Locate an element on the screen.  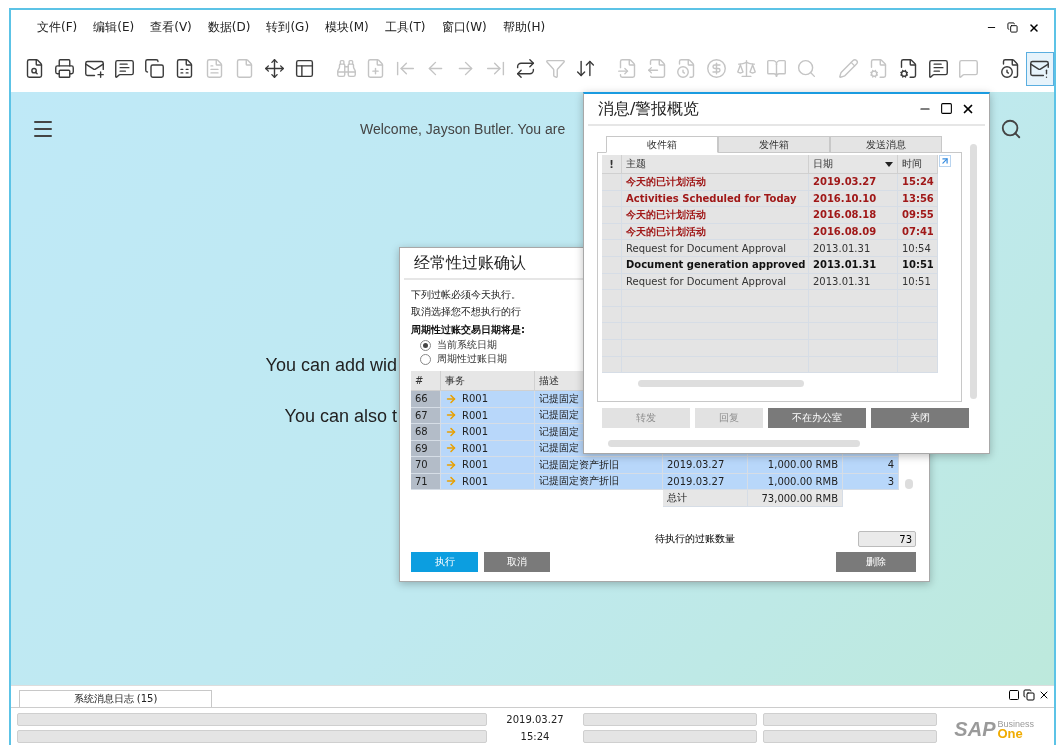
menu-item: 转到(G) is located at coordinates (288, 27).